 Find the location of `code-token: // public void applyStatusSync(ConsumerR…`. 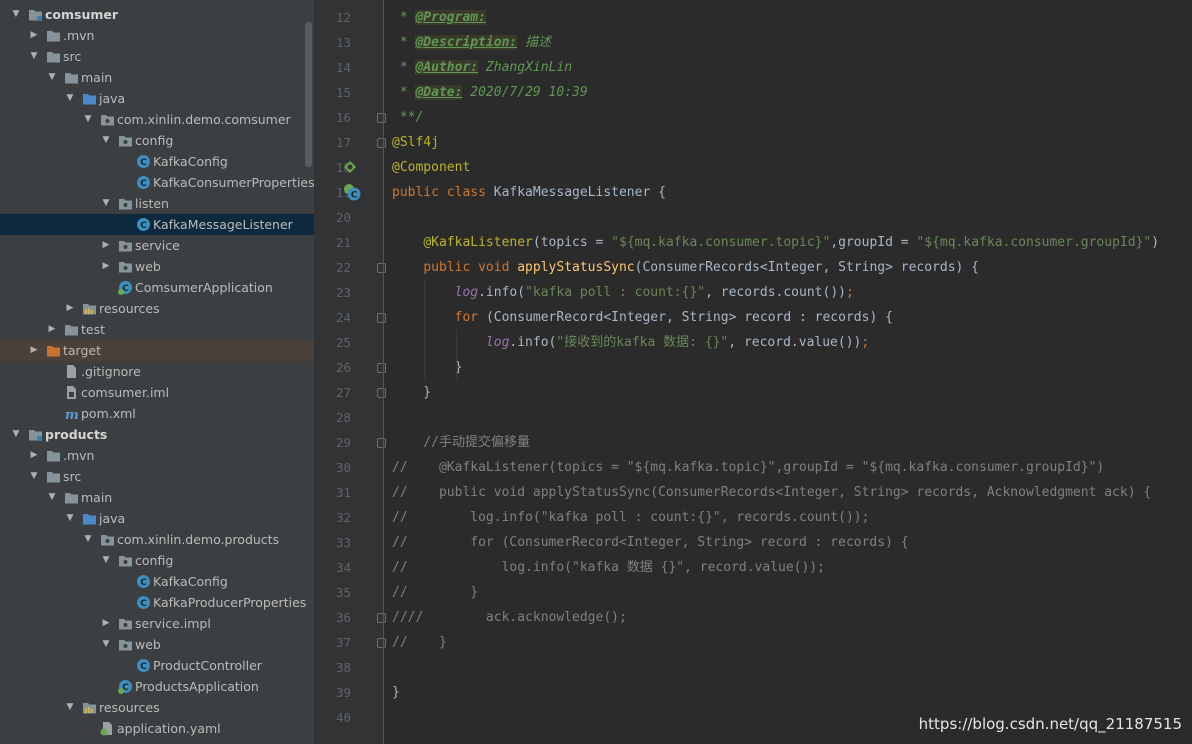

code-token: // public void applyStatusSync(ConsumerR… is located at coordinates (772, 492).